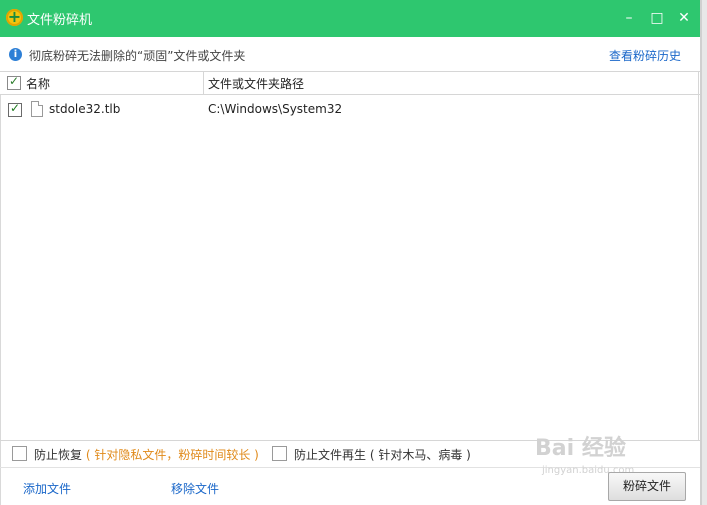 The image size is (707, 505). What do you see at coordinates (14, 82) in the screenshot?
I see `select-all-checkbox` at bounding box center [14, 82].